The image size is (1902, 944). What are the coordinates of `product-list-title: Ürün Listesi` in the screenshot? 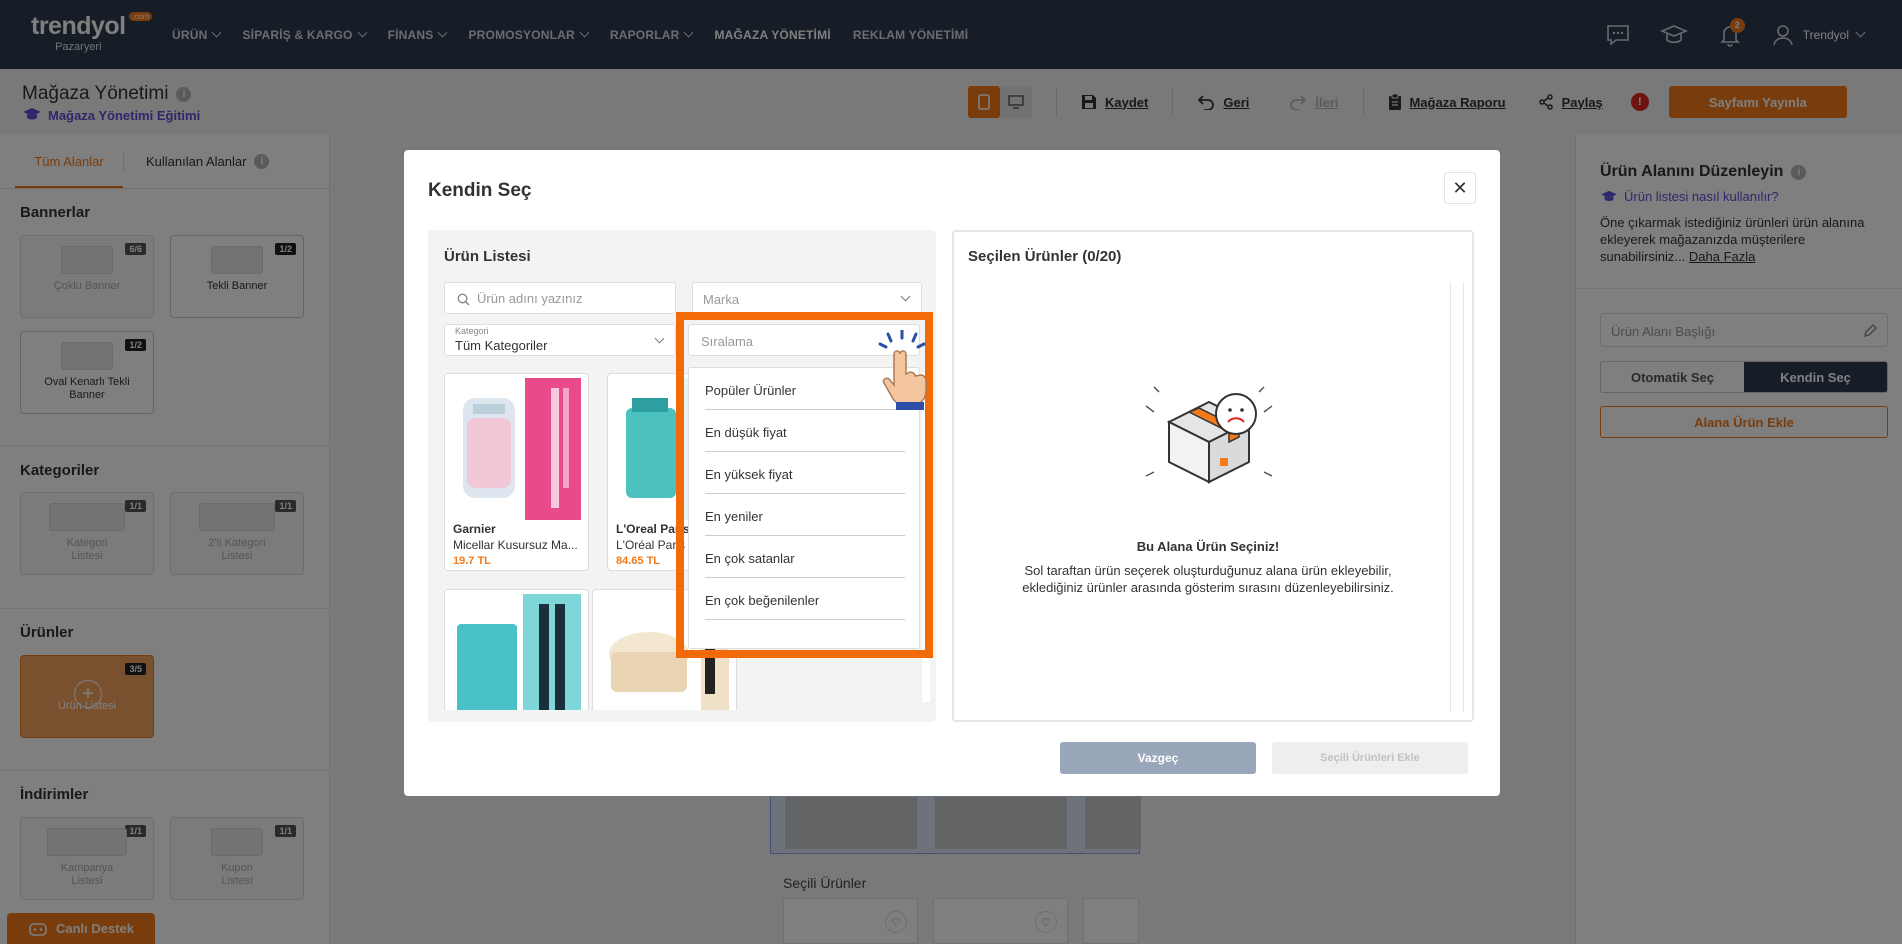 It's located at (487, 256).